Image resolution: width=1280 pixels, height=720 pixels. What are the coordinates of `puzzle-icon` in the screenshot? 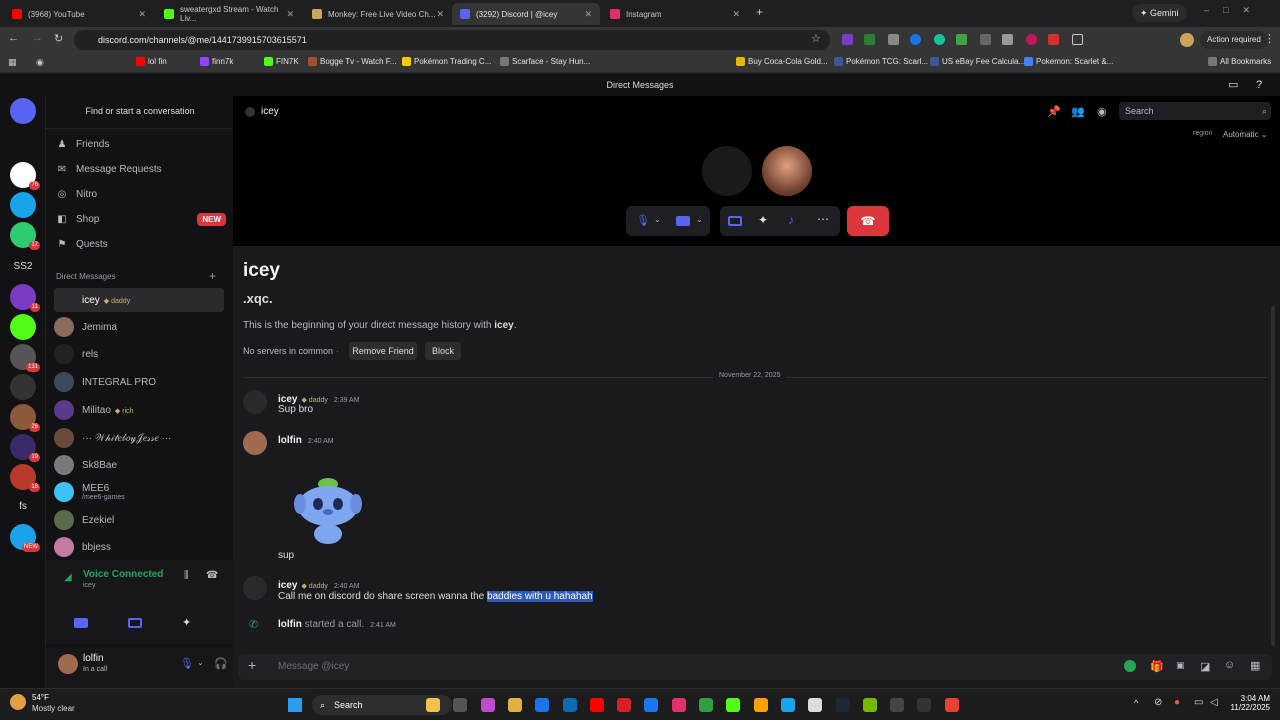 It's located at (1077, 39).